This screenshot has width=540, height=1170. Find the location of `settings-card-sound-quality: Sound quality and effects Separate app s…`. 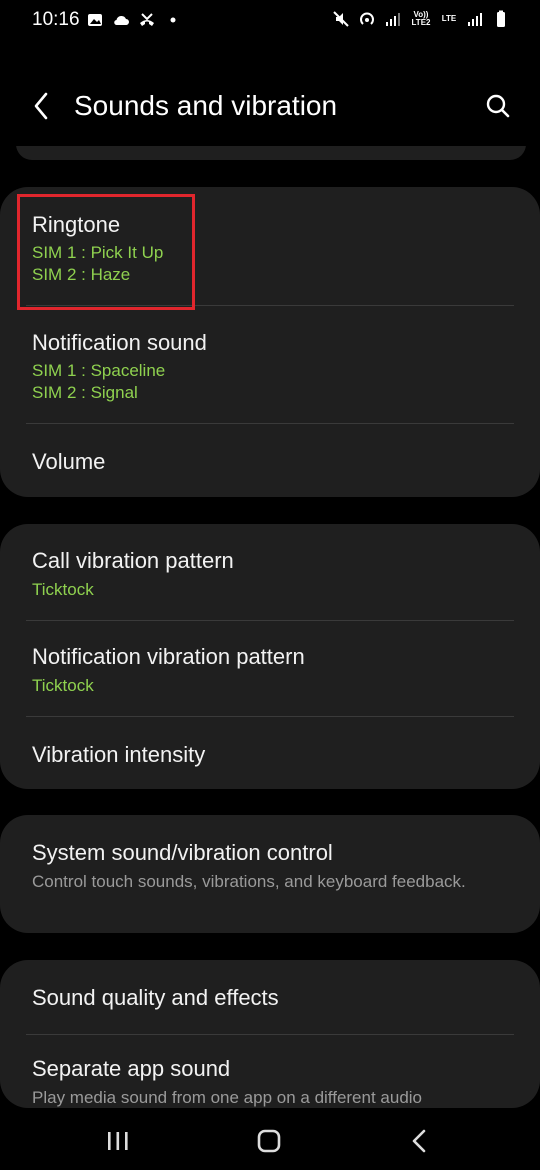

settings-card-sound-quality: Sound quality and effects Separate app s… is located at coordinates (270, 1034).